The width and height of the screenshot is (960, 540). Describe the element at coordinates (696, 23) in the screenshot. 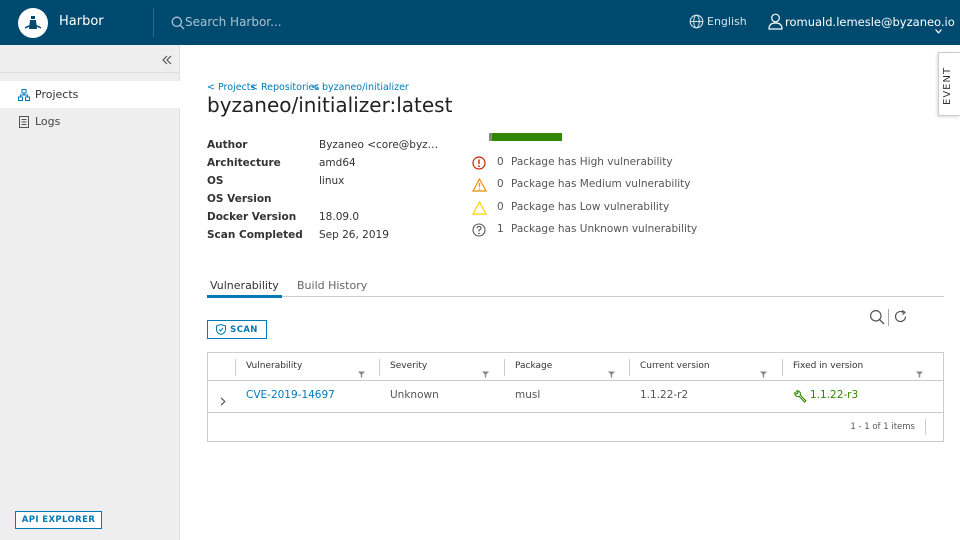

I see `globe-icon` at that location.